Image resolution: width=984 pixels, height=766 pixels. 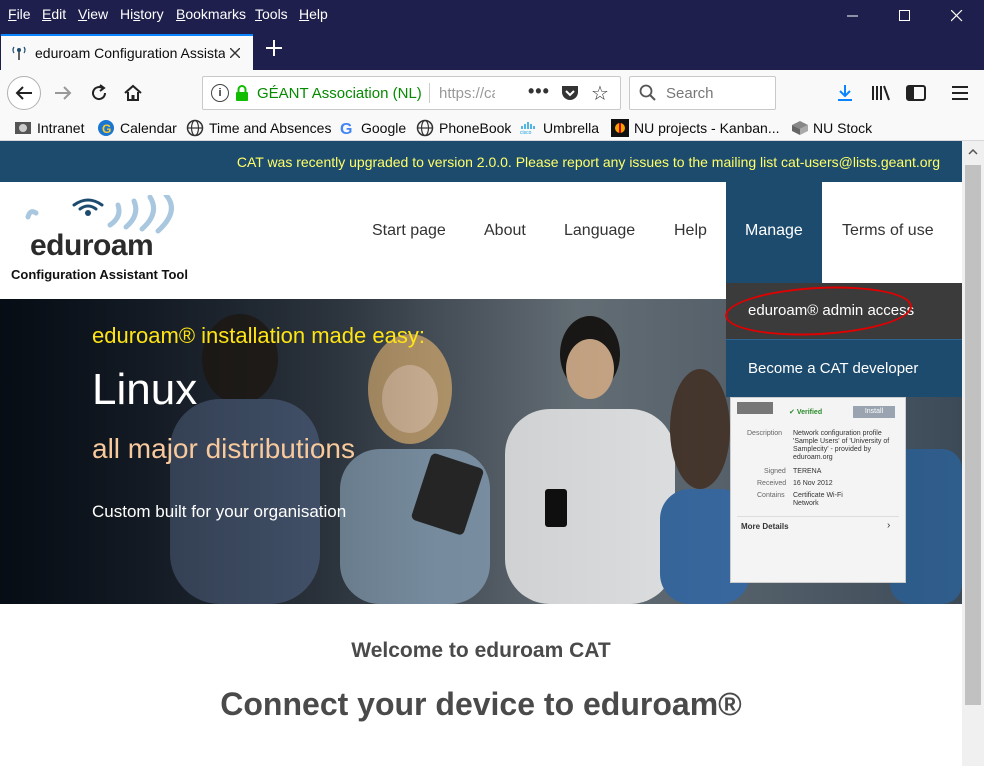 What do you see at coordinates (145, 389) in the screenshot?
I see `hero-os: Linux` at bounding box center [145, 389].